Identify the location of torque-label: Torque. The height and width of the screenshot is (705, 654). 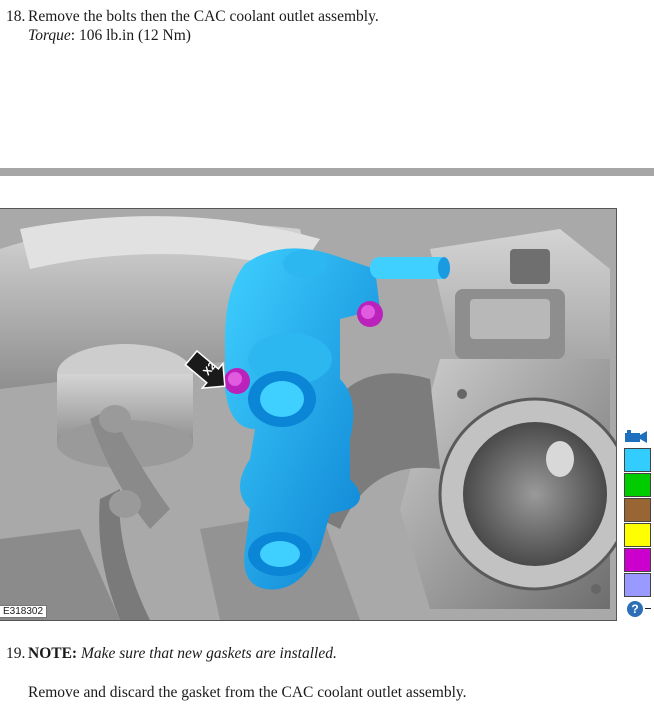
(49, 35).